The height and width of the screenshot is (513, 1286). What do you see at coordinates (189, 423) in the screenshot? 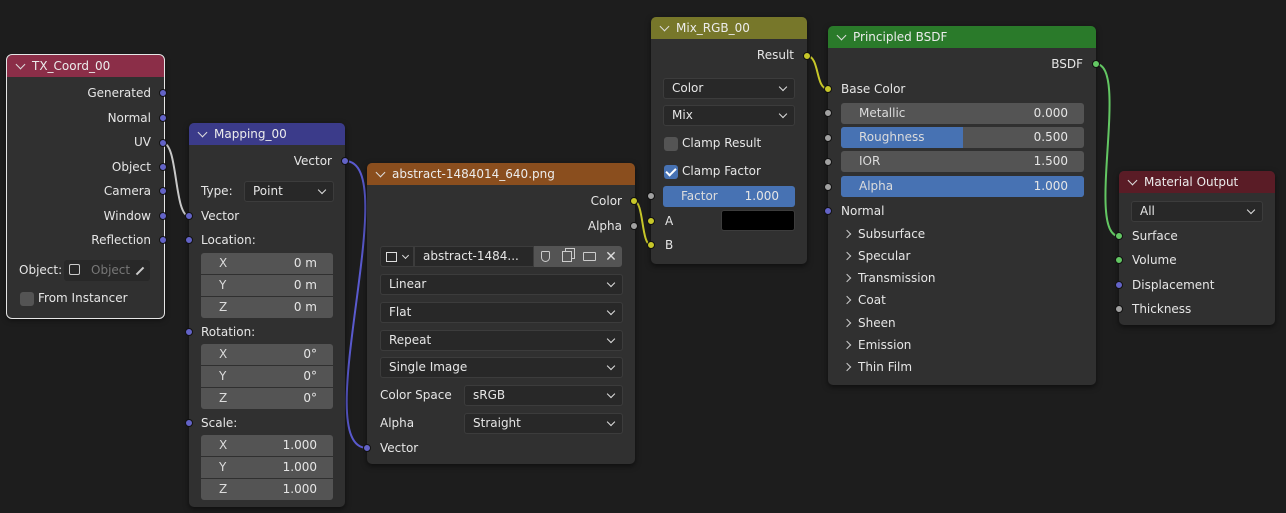
I see `socket-scale` at bounding box center [189, 423].